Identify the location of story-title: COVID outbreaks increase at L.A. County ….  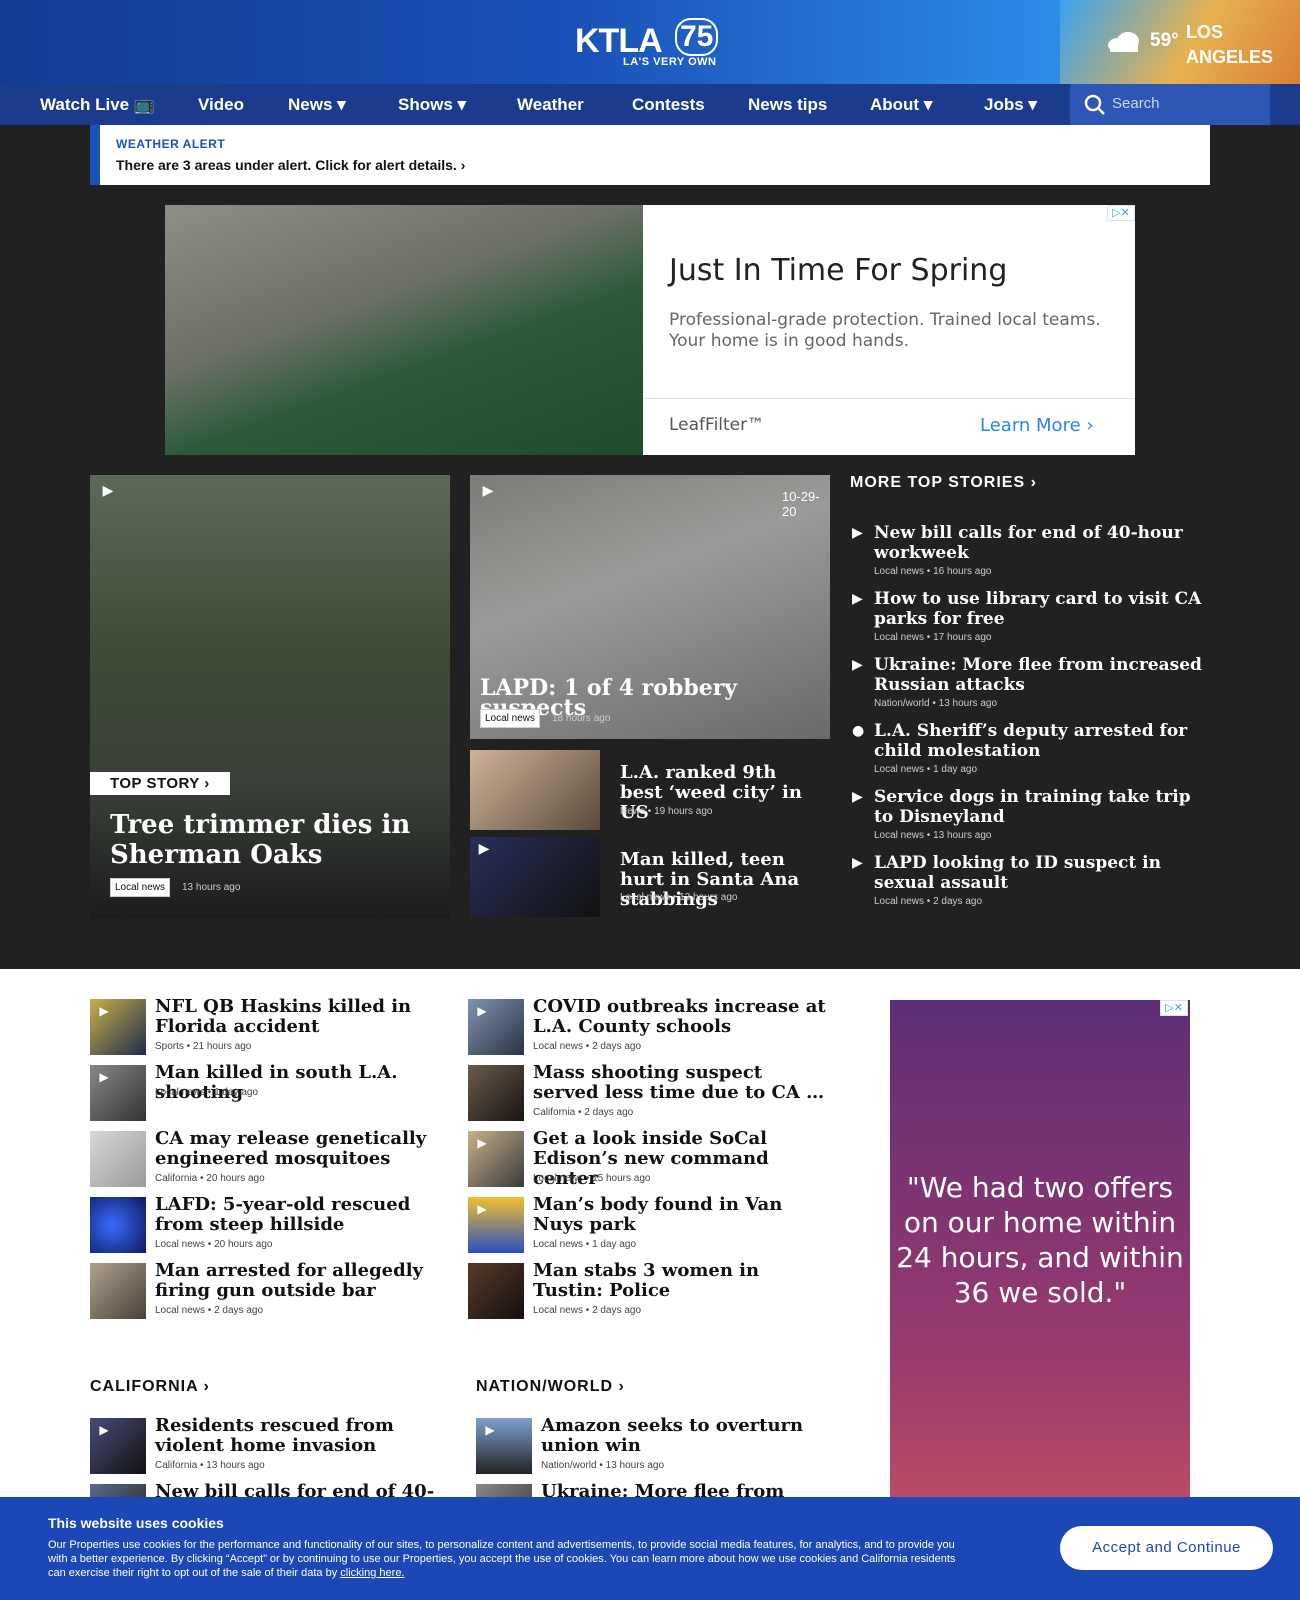
(681, 1017).